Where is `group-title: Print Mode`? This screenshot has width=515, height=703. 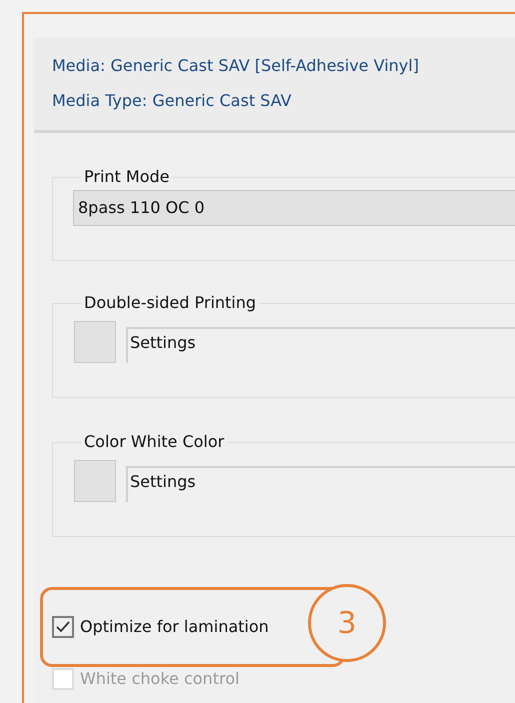
group-title: Print Mode is located at coordinates (126, 177).